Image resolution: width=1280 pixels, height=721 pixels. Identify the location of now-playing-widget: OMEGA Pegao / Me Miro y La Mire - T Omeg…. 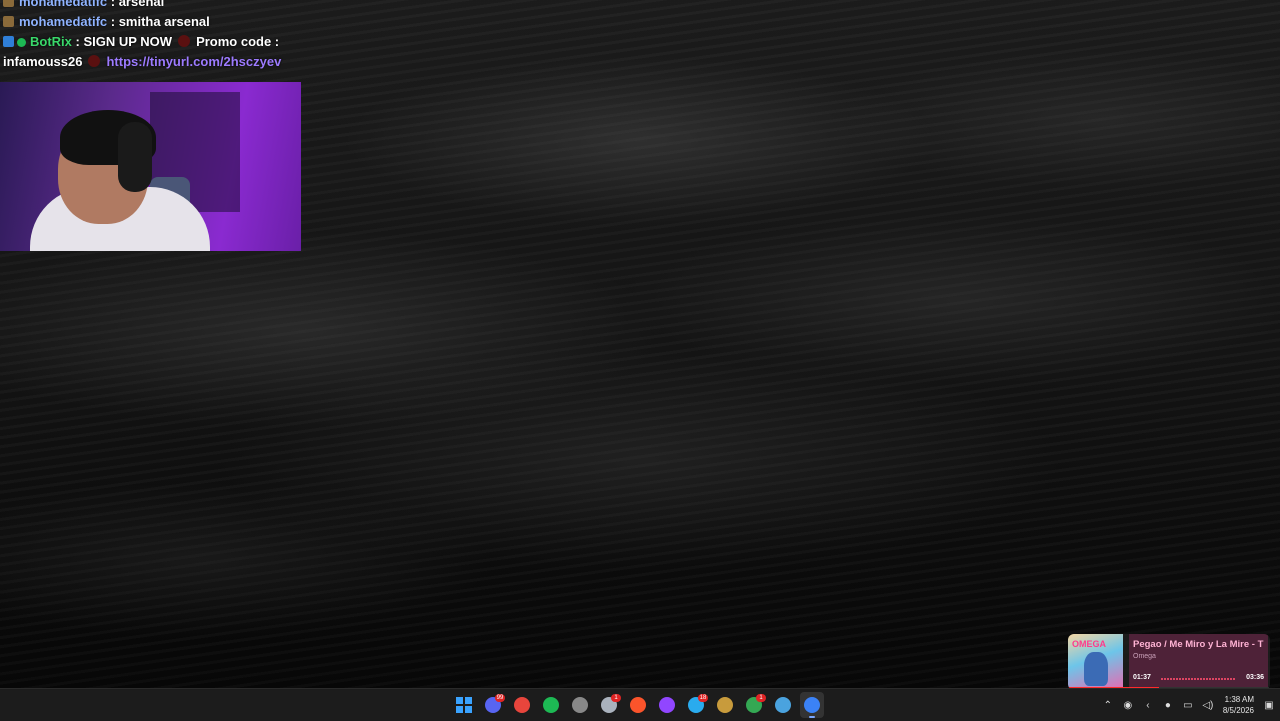
(1169, 662).